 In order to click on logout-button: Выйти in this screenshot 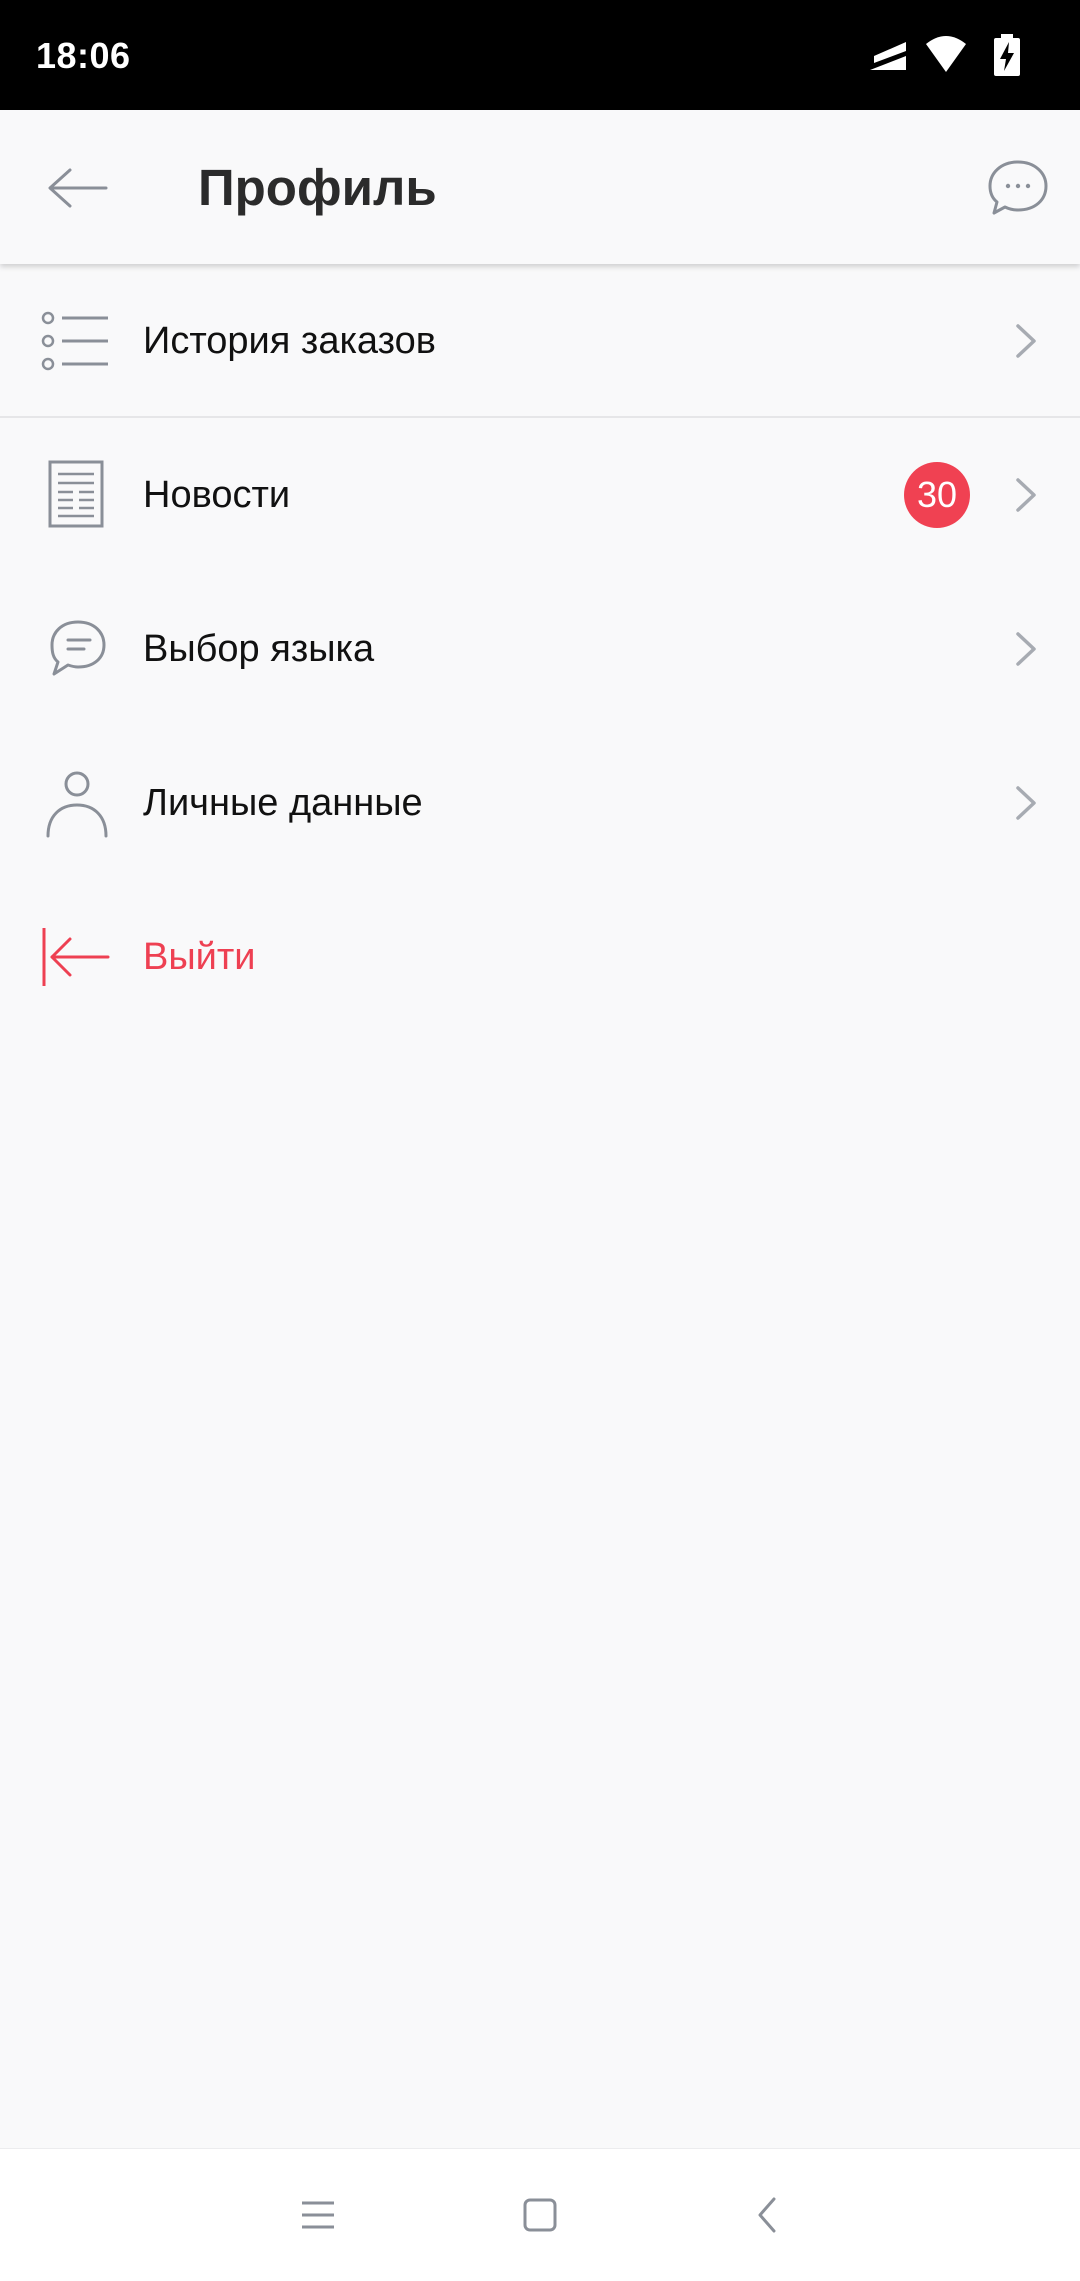, I will do `click(540, 957)`.